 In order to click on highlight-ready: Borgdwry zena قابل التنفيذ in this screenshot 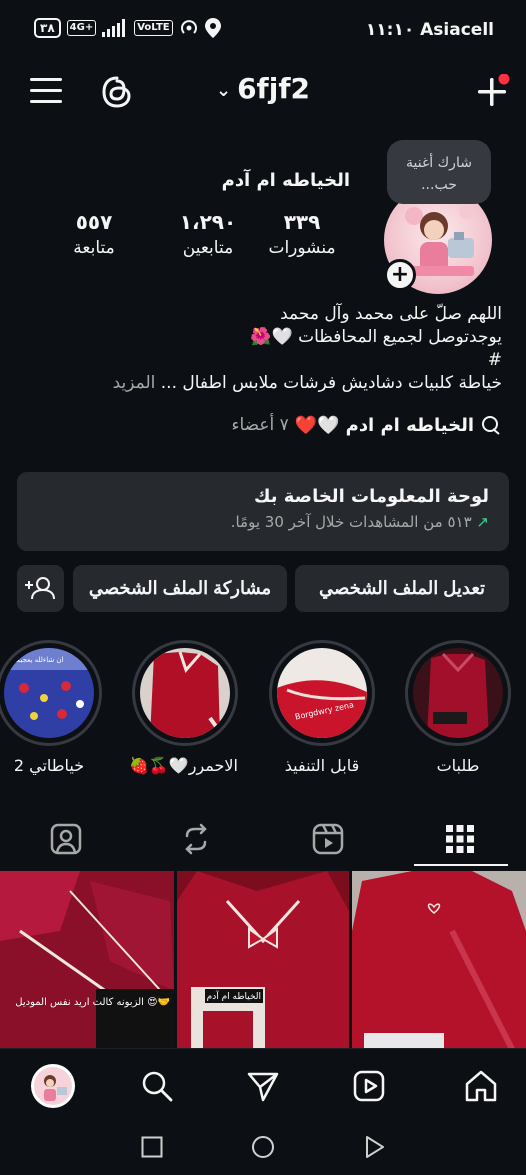, I will do `click(322, 707)`.